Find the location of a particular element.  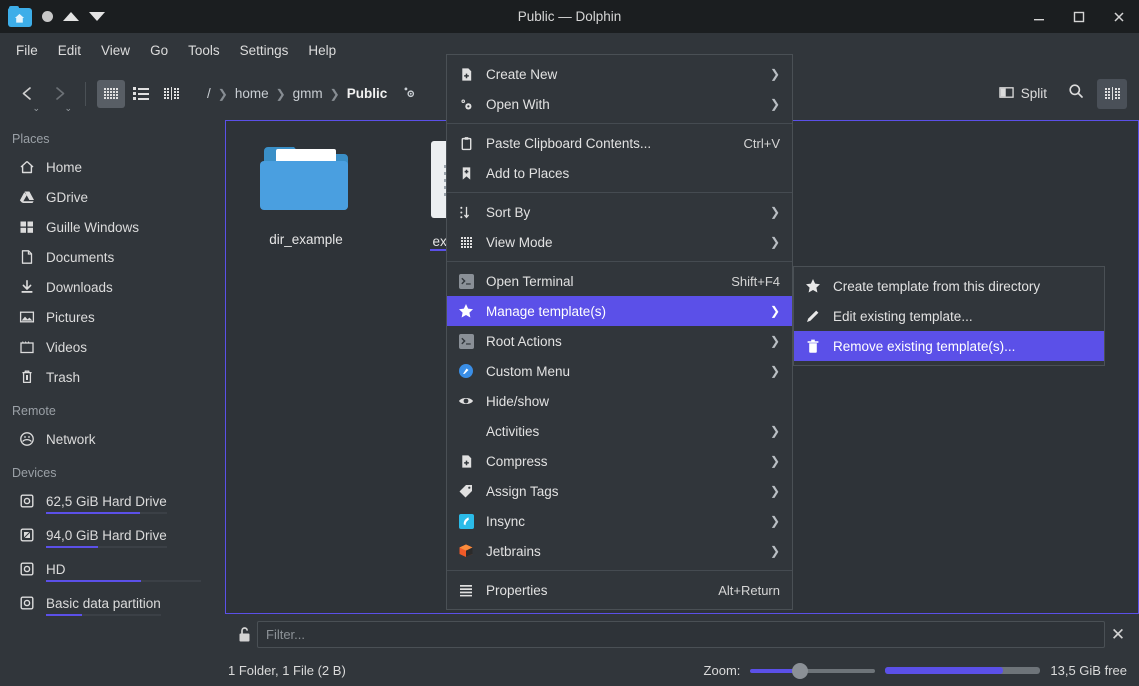

split-label: Split is located at coordinates (1033, 93).